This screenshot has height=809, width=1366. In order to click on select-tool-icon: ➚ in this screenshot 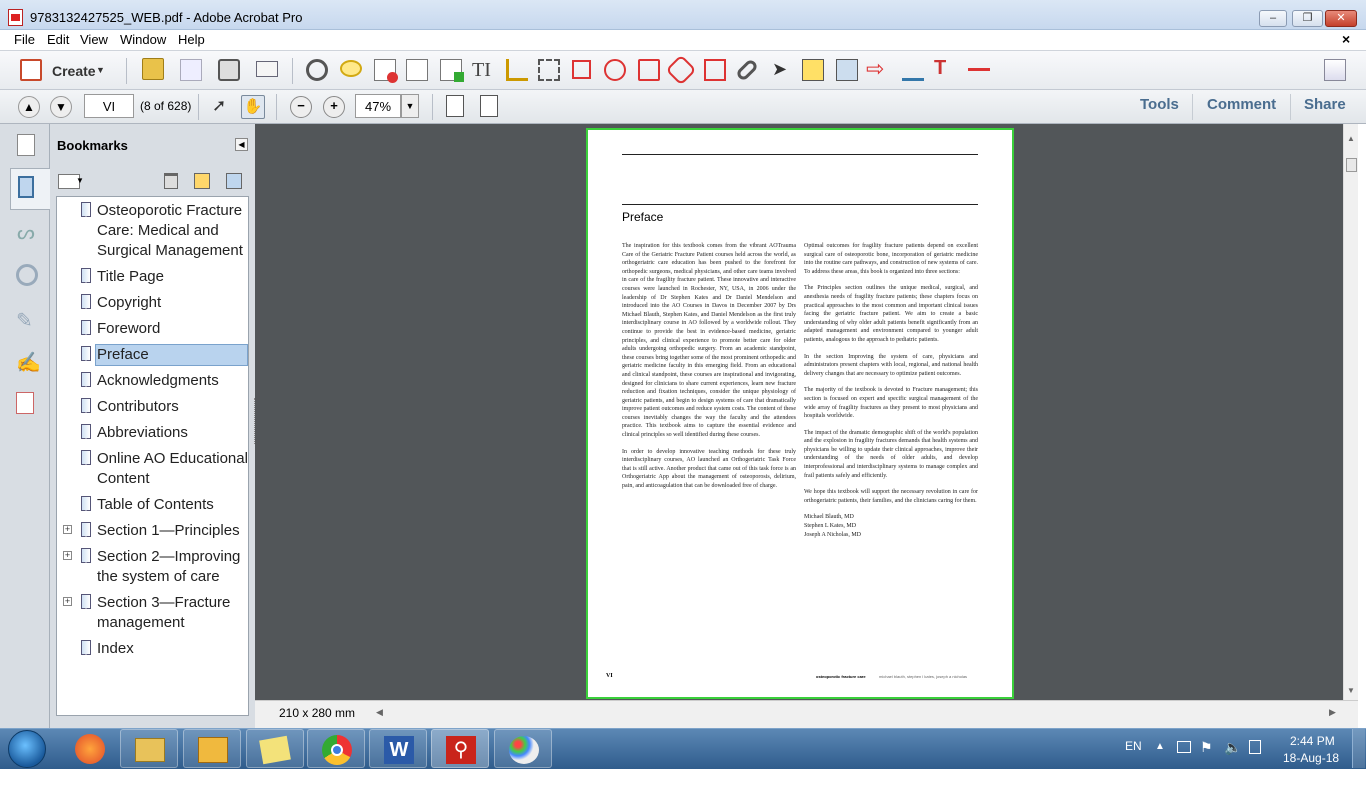, I will do `click(219, 106)`.